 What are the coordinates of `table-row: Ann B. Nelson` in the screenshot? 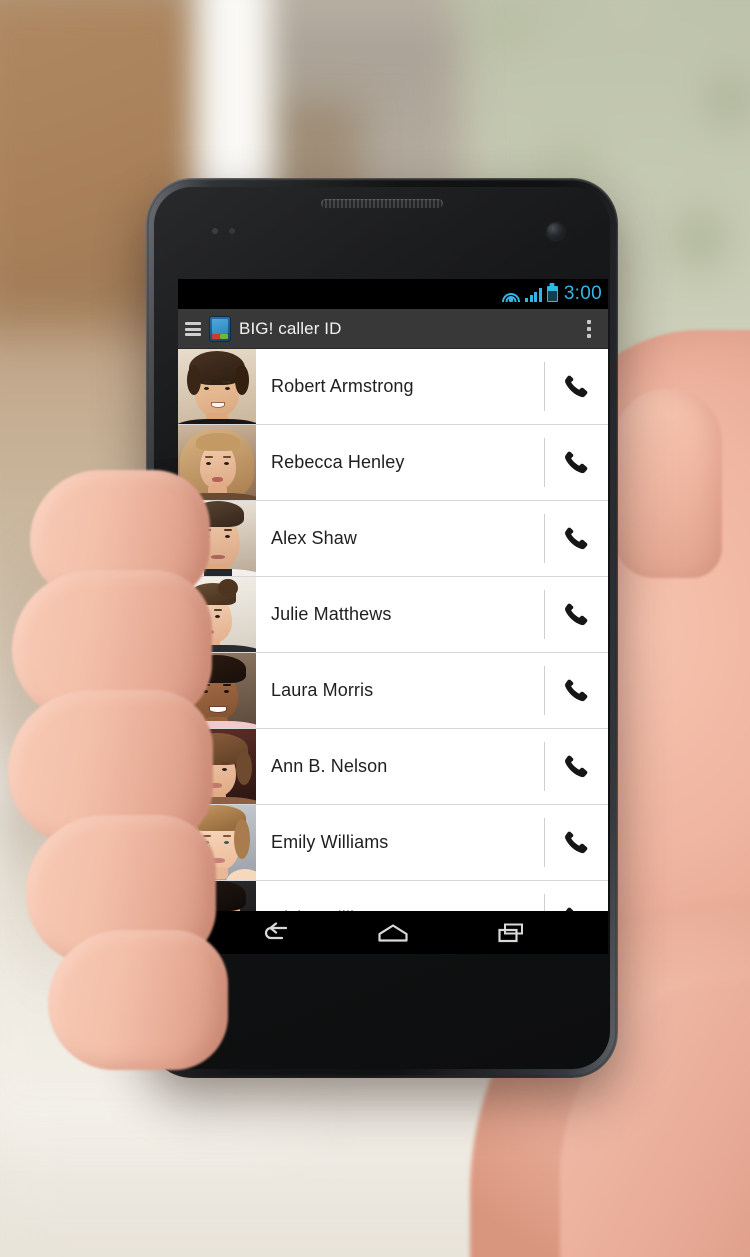 It's located at (393, 767).